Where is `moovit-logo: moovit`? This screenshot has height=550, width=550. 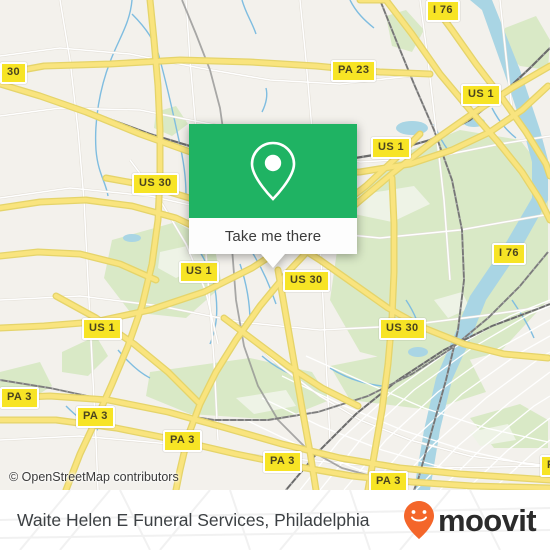 moovit-logo: moovit is located at coordinates (469, 520).